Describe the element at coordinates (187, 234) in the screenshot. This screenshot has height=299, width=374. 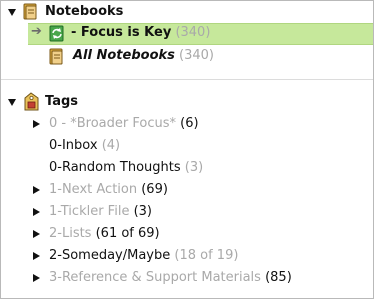
I see `tag-item: 2-Lists (61 of 69)` at that location.